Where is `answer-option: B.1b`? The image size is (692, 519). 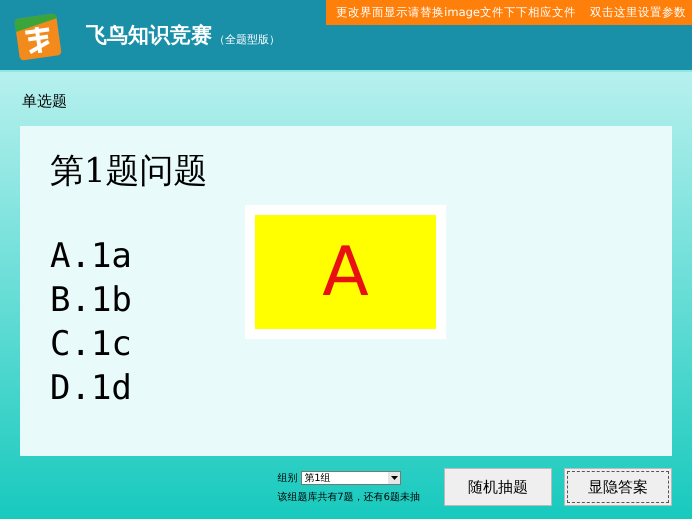
answer-option: B.1b is located at coordinates (91, 300).